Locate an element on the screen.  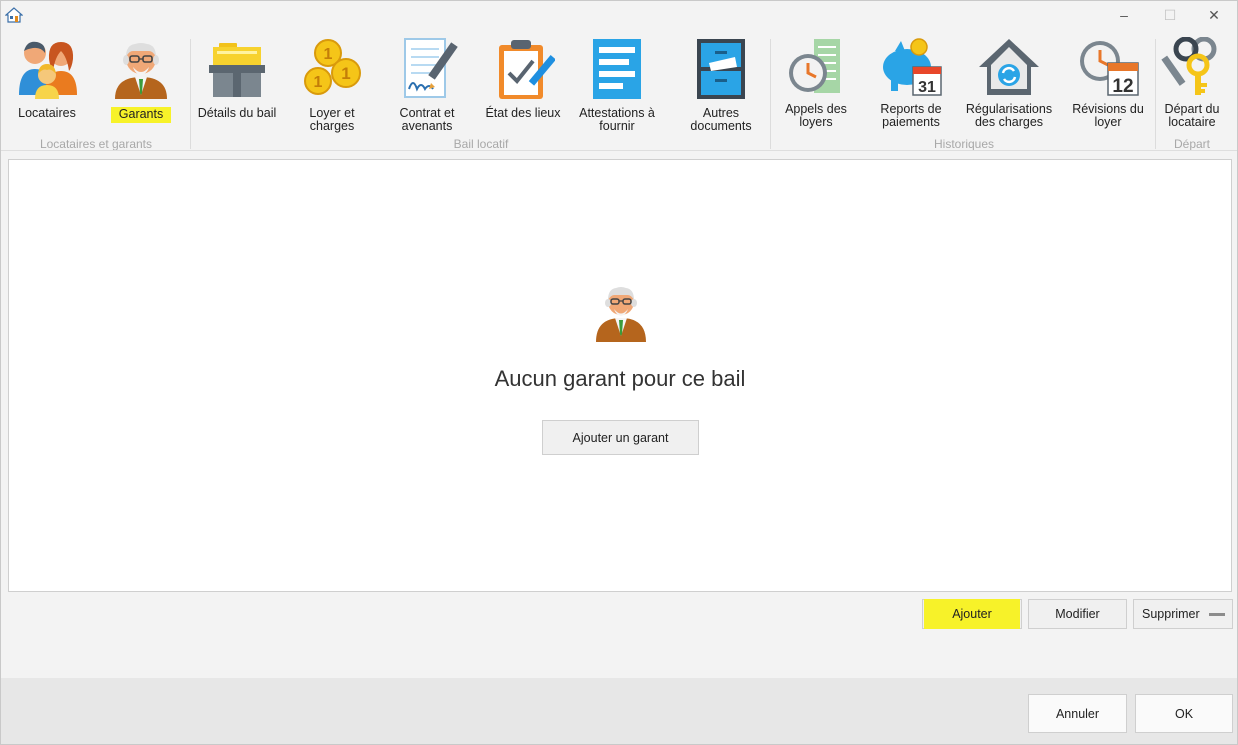
ribbon-button-loyer-charges: 1 1 1 Loyer et charges is located at coordinates (332, 86).